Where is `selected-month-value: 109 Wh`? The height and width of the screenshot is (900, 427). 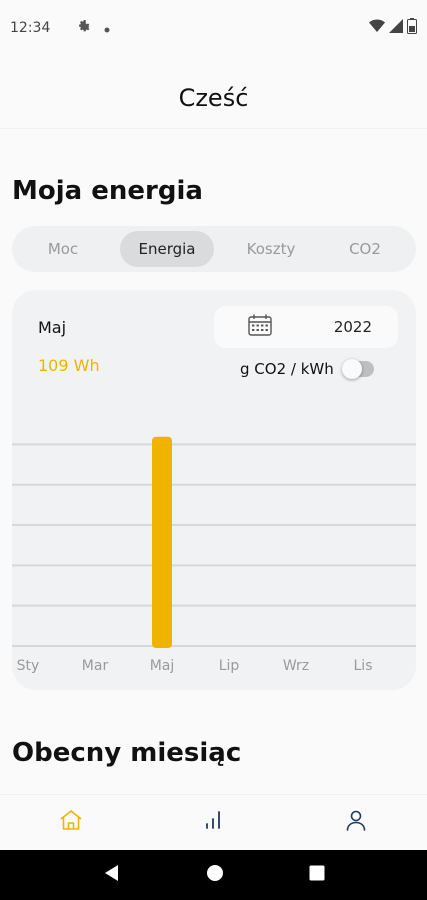
selected-month-value: 109 Wh is located at coordinates (69, 365).